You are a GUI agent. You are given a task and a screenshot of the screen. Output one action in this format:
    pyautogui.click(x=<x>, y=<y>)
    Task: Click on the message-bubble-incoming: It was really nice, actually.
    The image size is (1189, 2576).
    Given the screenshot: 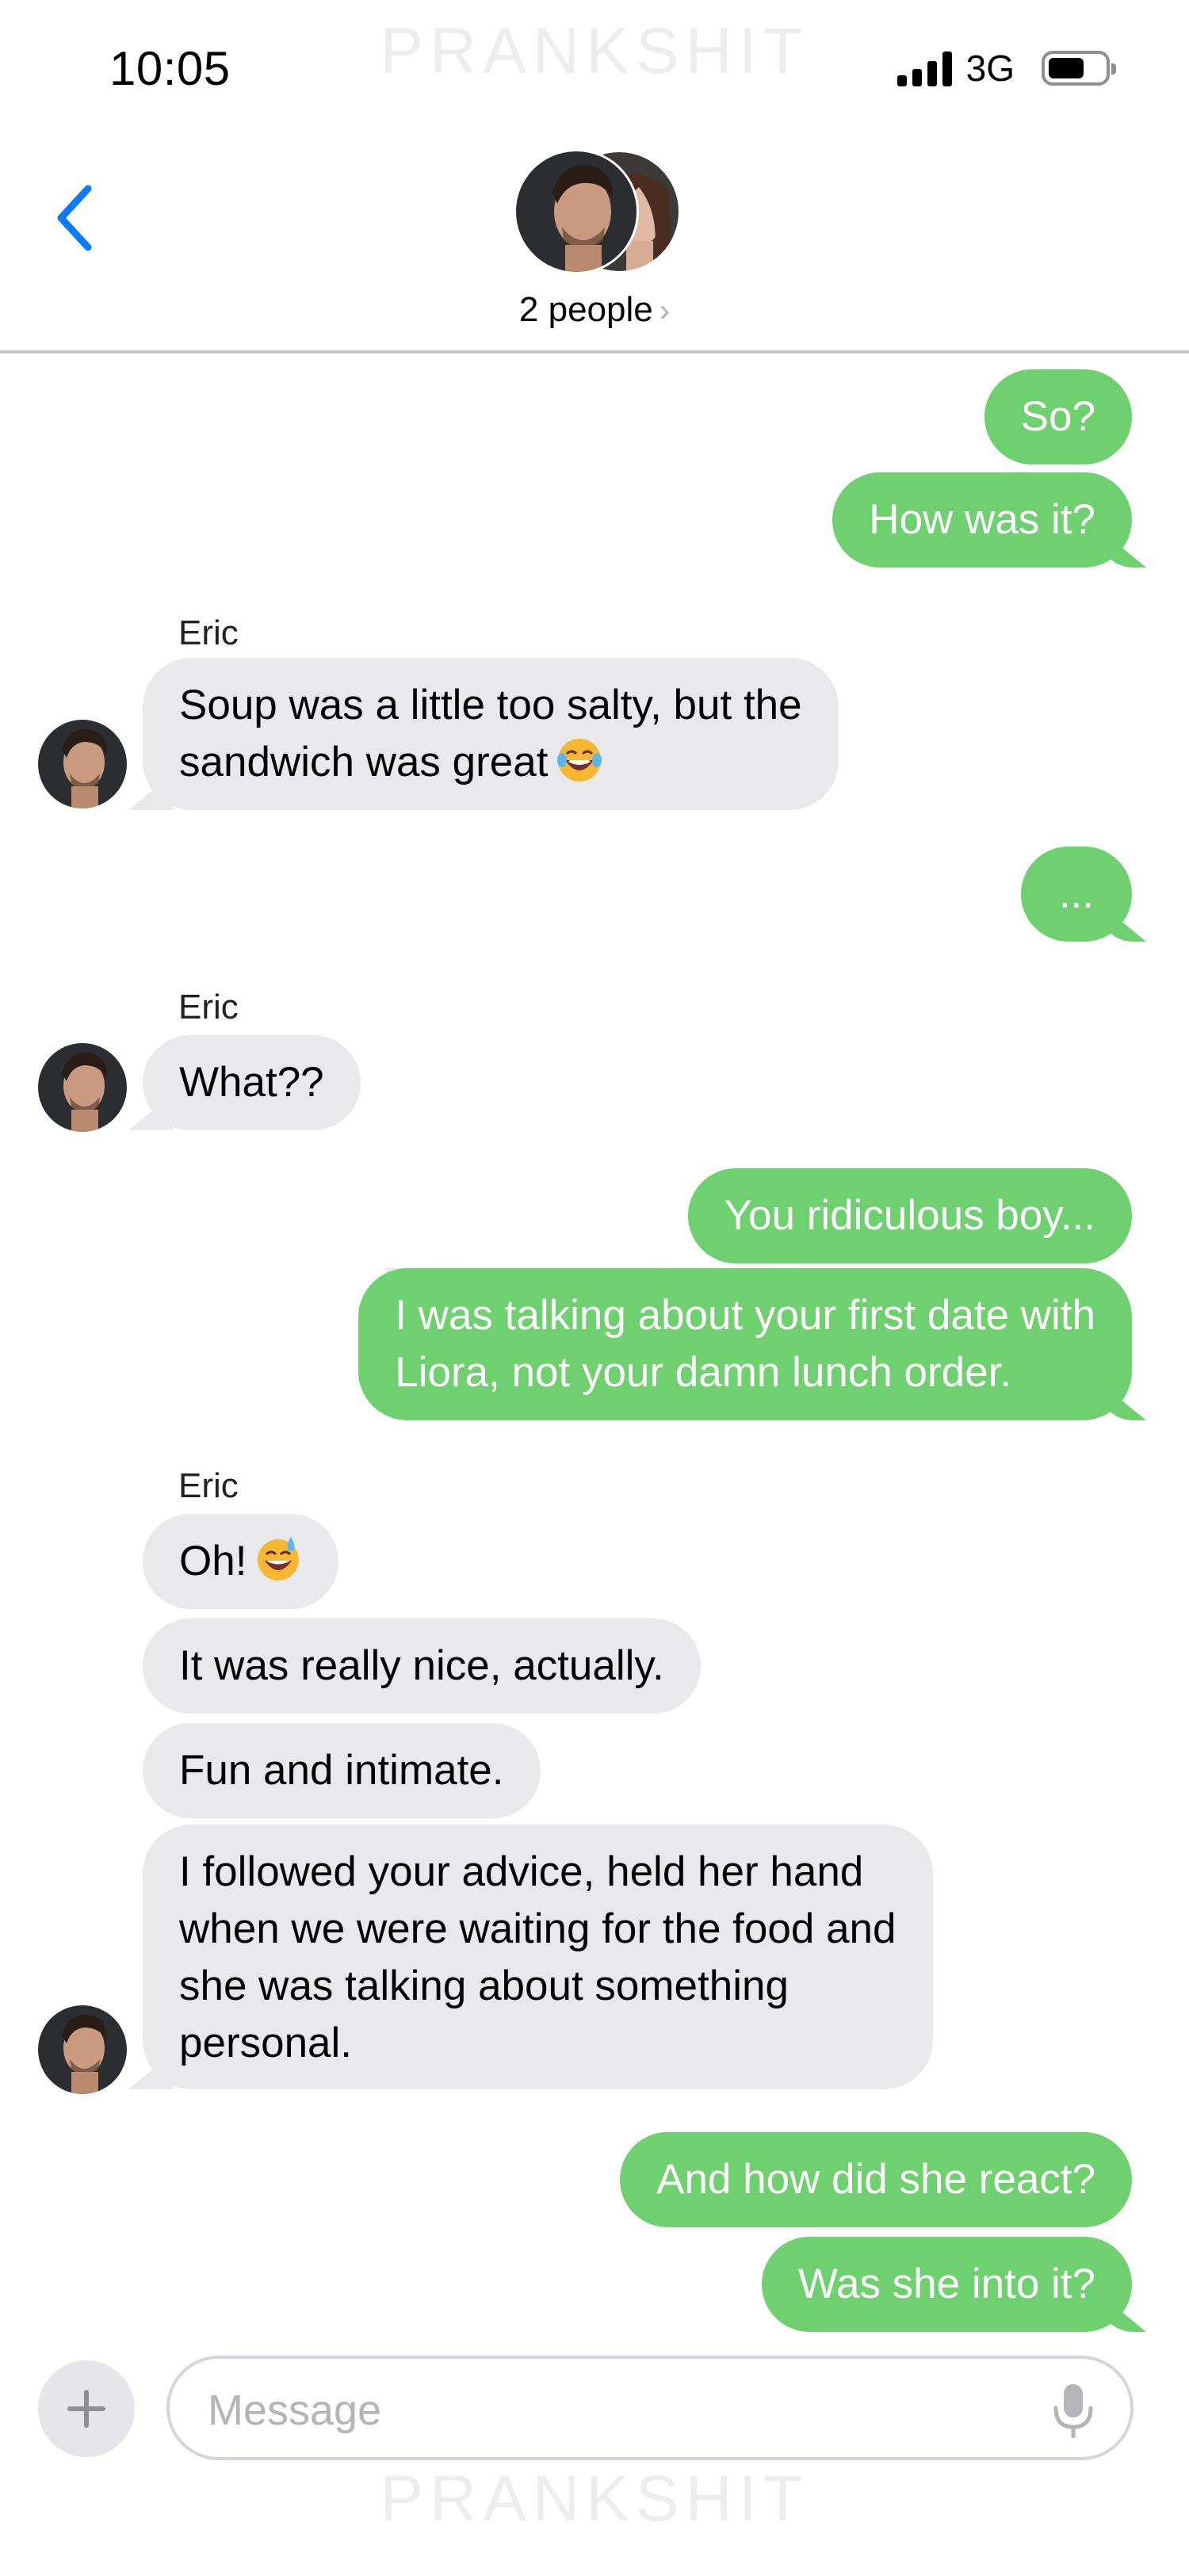 What is the action you would take?
    pyautogui.click(x=422, y=1667)
    